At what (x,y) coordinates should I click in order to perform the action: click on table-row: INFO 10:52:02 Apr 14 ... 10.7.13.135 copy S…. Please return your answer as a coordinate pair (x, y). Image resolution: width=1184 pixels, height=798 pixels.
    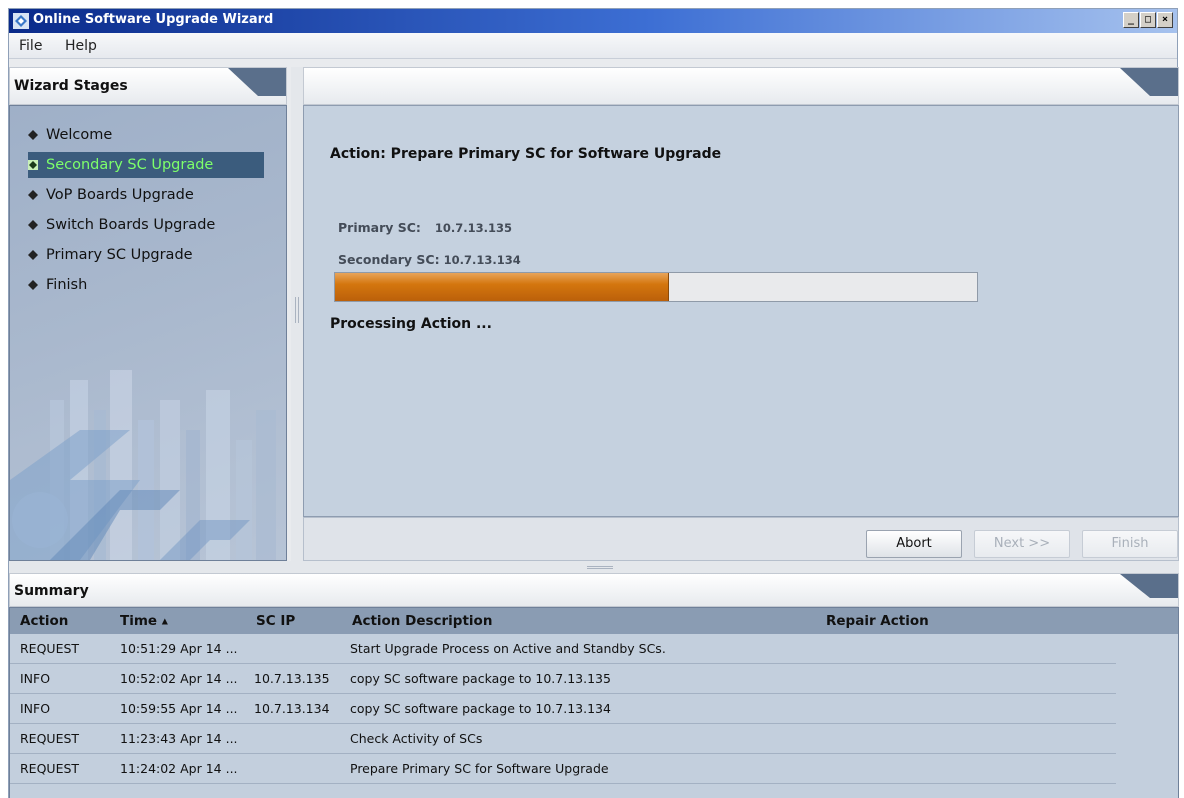
    Looking at the image, I should click on (563, 679).